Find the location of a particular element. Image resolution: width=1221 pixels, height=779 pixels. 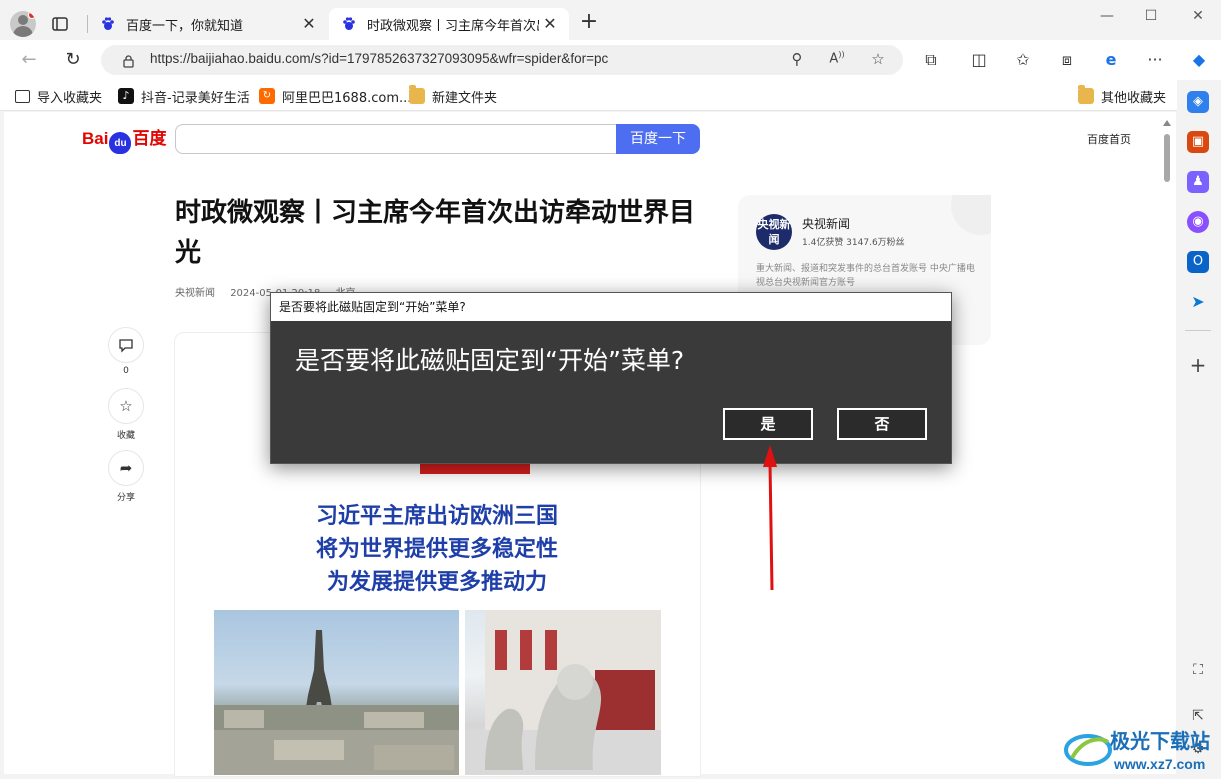

more-menu-icon: ··· is located at coordinates (1155, 60).